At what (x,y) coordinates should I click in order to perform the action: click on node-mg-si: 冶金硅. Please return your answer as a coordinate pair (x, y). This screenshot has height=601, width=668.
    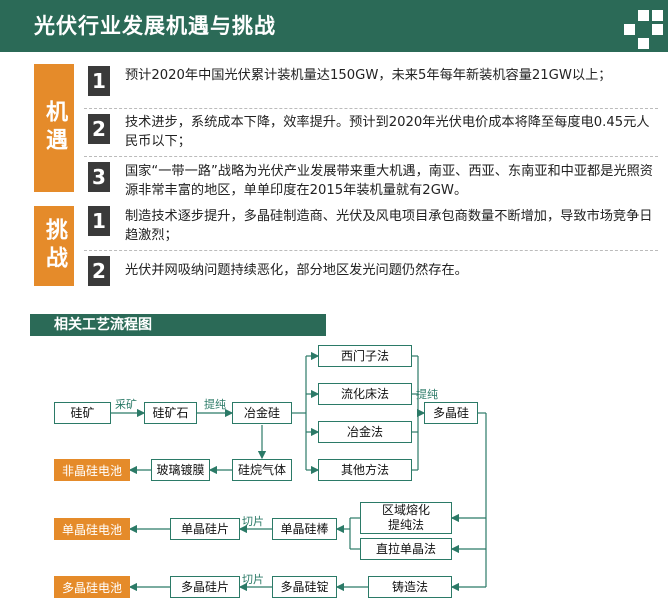
    Looking at the image, I should click on (262, 413).